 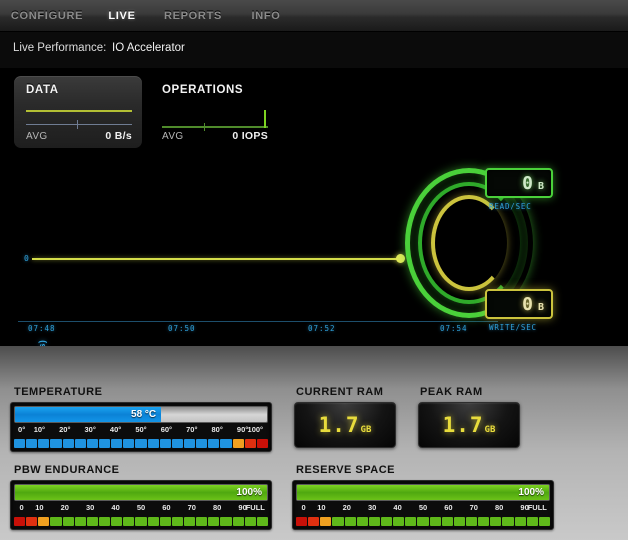 What do you see at coordinates (22, 429) in the screenshot?
I see `scale-tick: 0°` at bounding box center [22, 429].